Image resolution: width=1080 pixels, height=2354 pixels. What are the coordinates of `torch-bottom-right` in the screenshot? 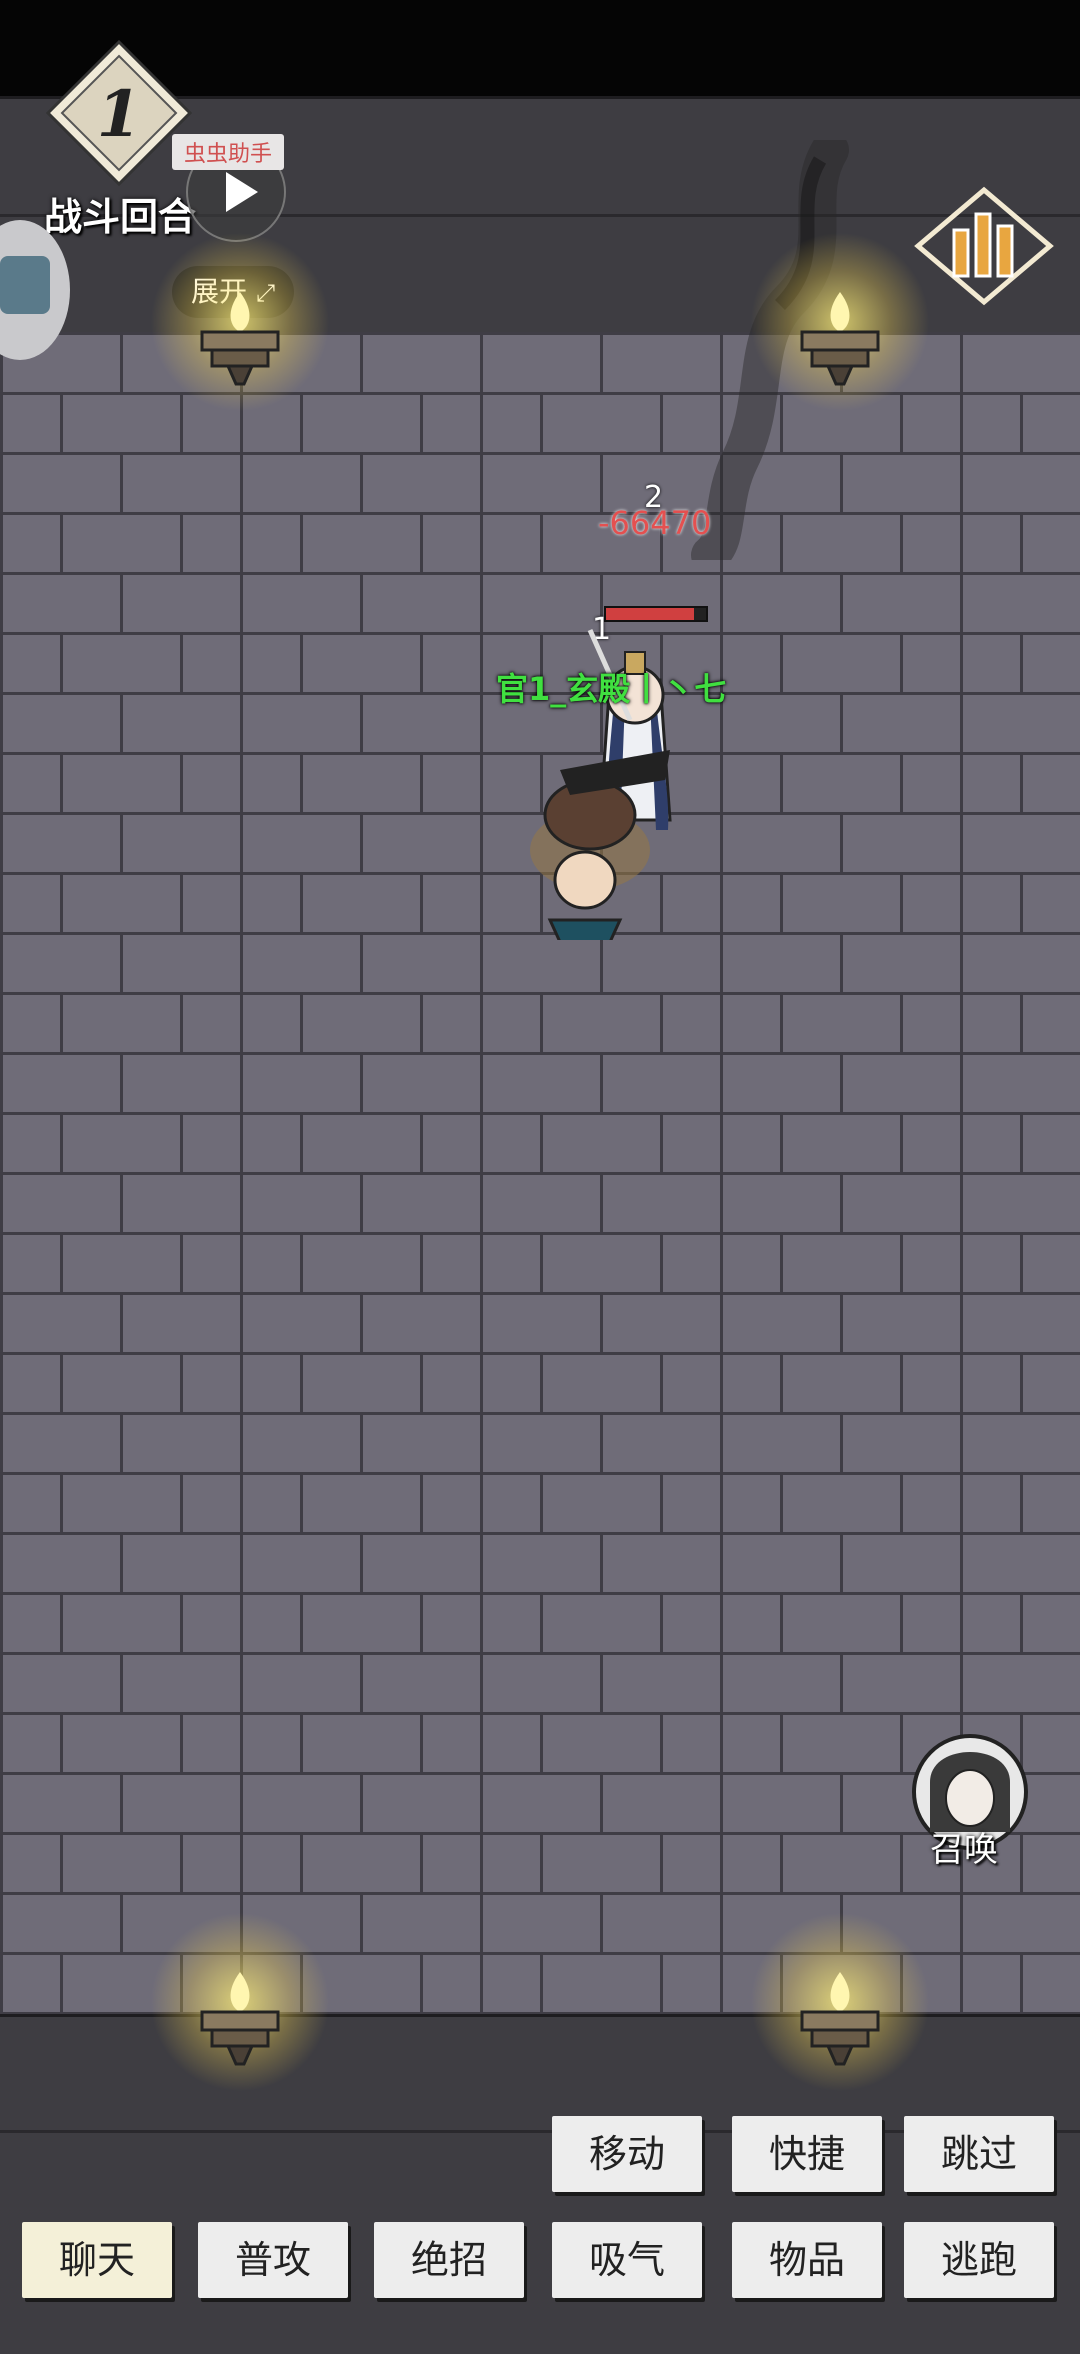 It's located at (840, 2002).